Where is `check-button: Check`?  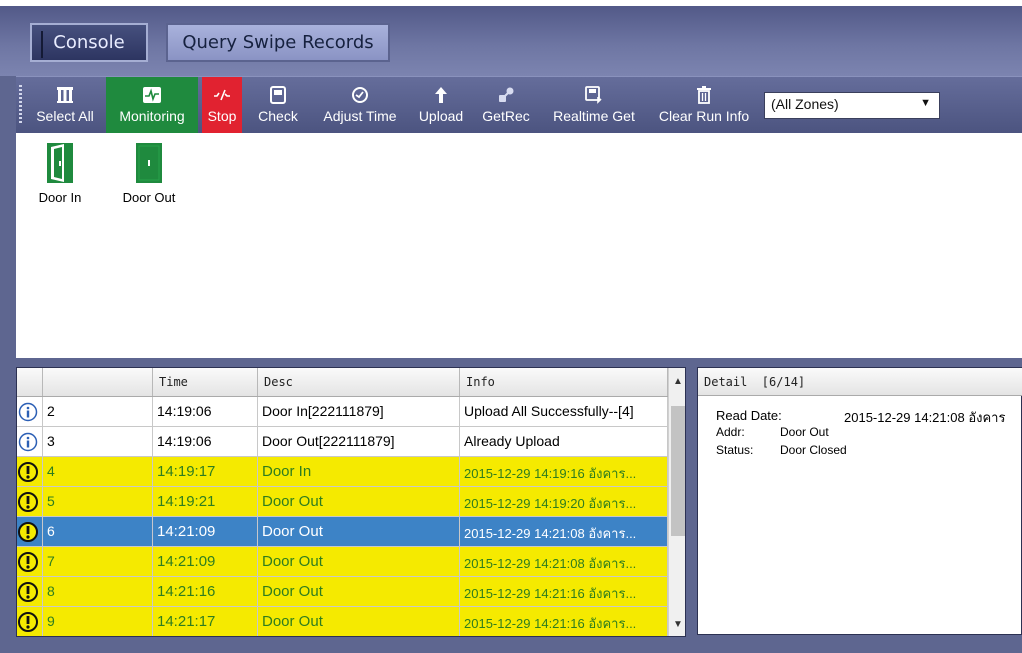 check-button: Check is located at coordinates (278, 105).